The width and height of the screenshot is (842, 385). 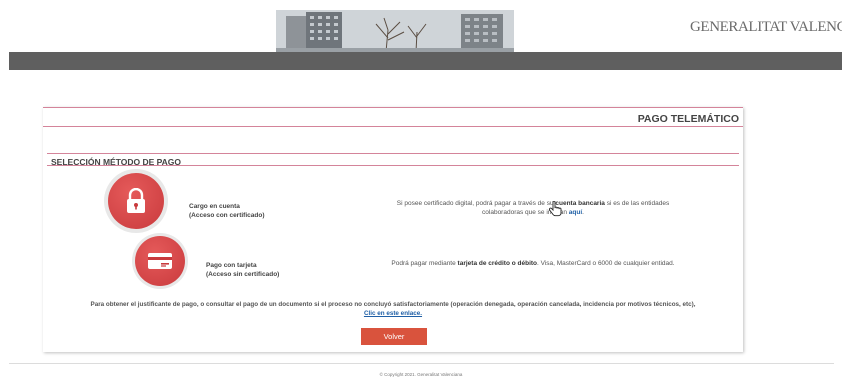 I want to click on header-banner-image, so click(x=395, y=31).